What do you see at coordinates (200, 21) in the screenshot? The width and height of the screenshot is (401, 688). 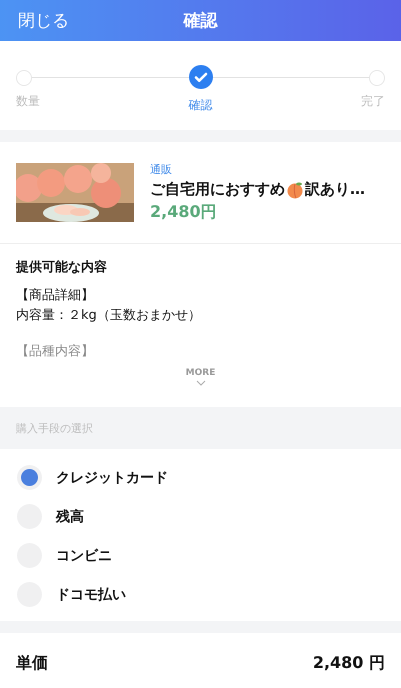 I see `screen-title: 確認` at bounding box center [200, 21].